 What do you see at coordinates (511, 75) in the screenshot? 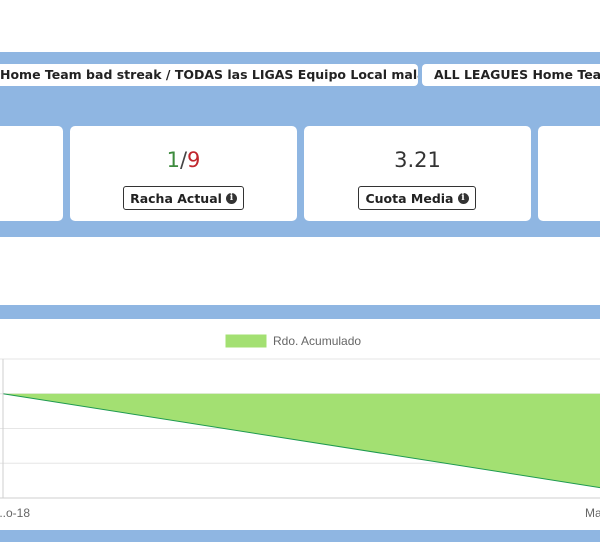
I see `tab-all-leagues-home-team: ALL LEAGUES Home Team bad streak` at bounding box center [511, 75].